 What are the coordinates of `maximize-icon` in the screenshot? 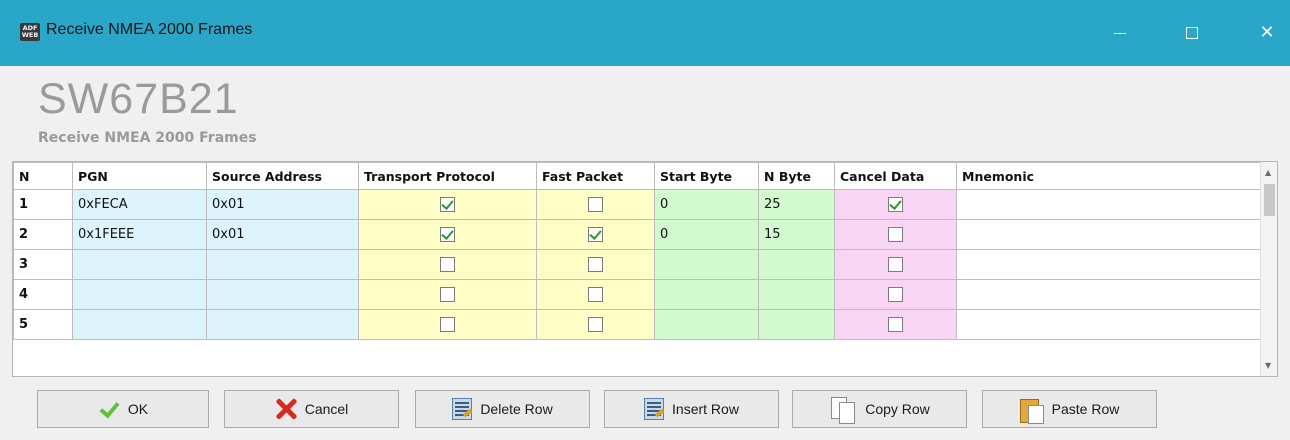 It's located at (1192, 33).